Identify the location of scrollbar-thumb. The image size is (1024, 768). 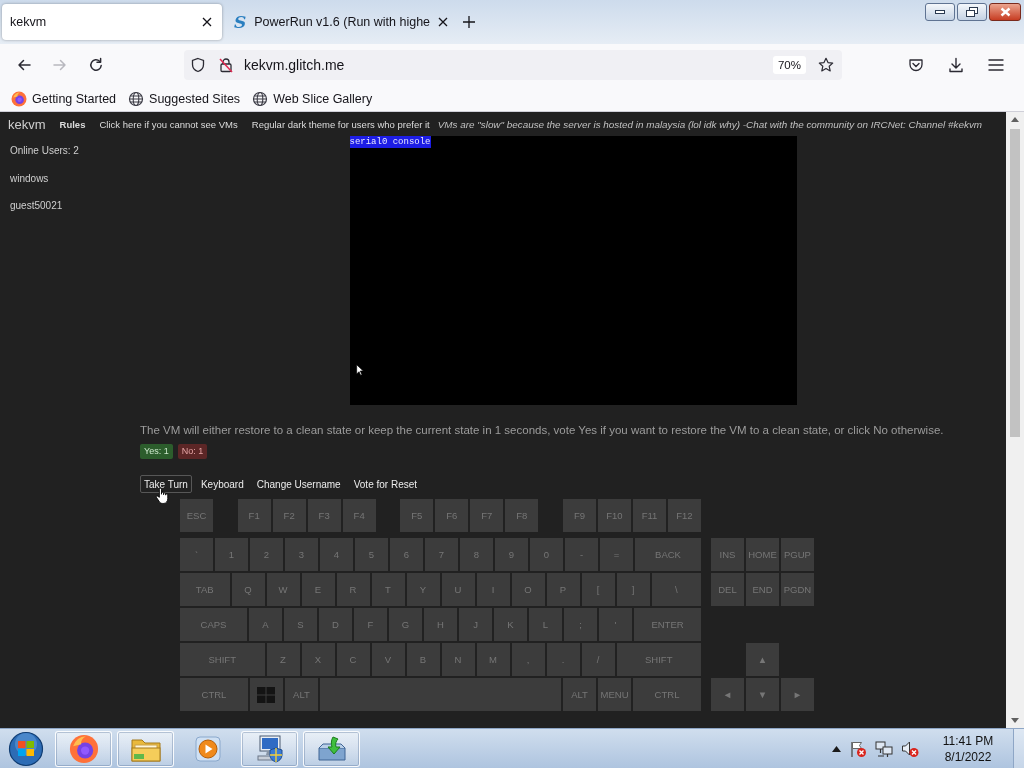
(1015, 283).